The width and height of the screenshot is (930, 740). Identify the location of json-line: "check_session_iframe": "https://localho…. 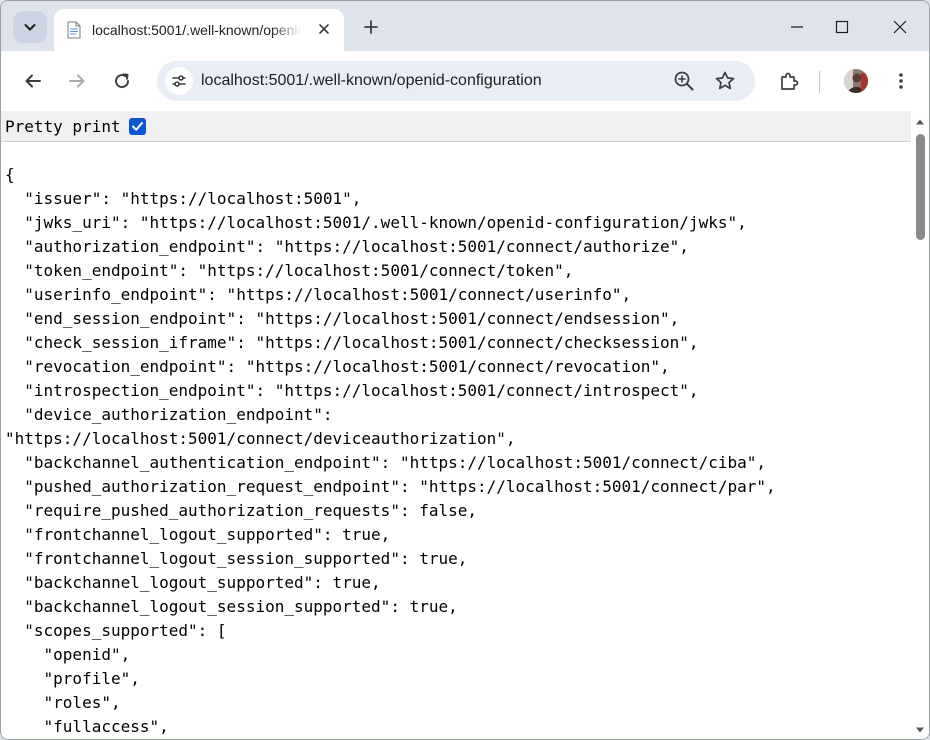
(352, 342).